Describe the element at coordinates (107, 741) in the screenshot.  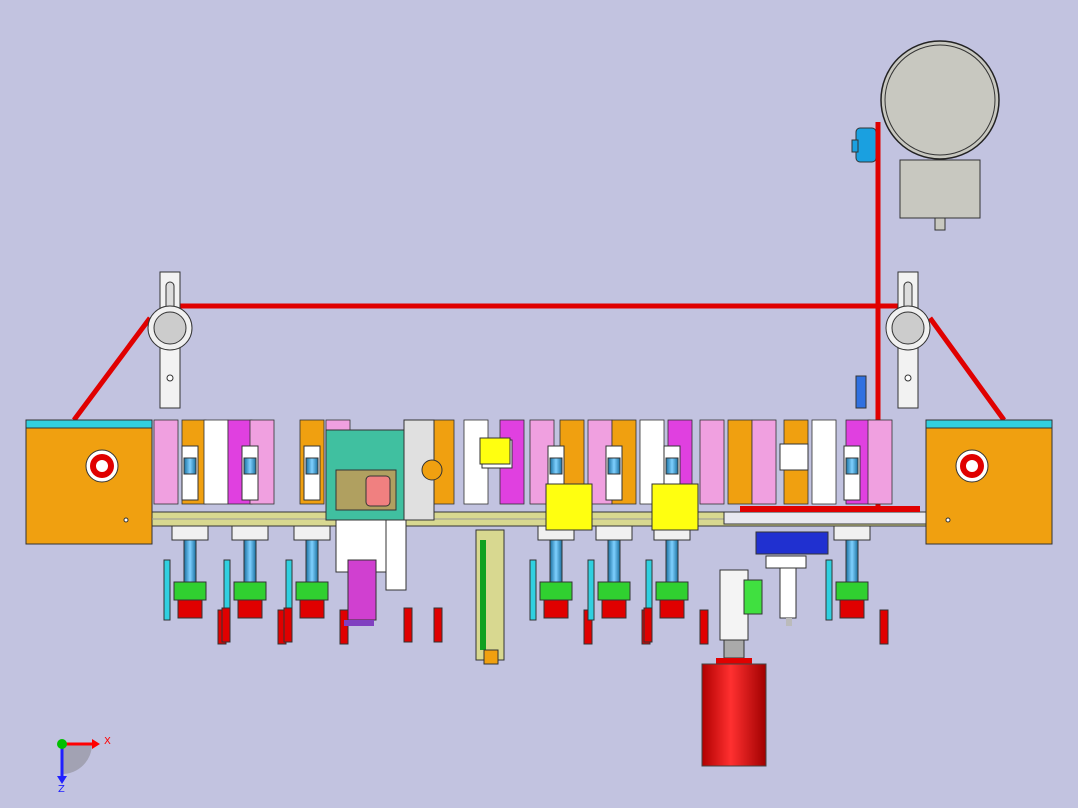
I see `x-axis-label: X` at that location.